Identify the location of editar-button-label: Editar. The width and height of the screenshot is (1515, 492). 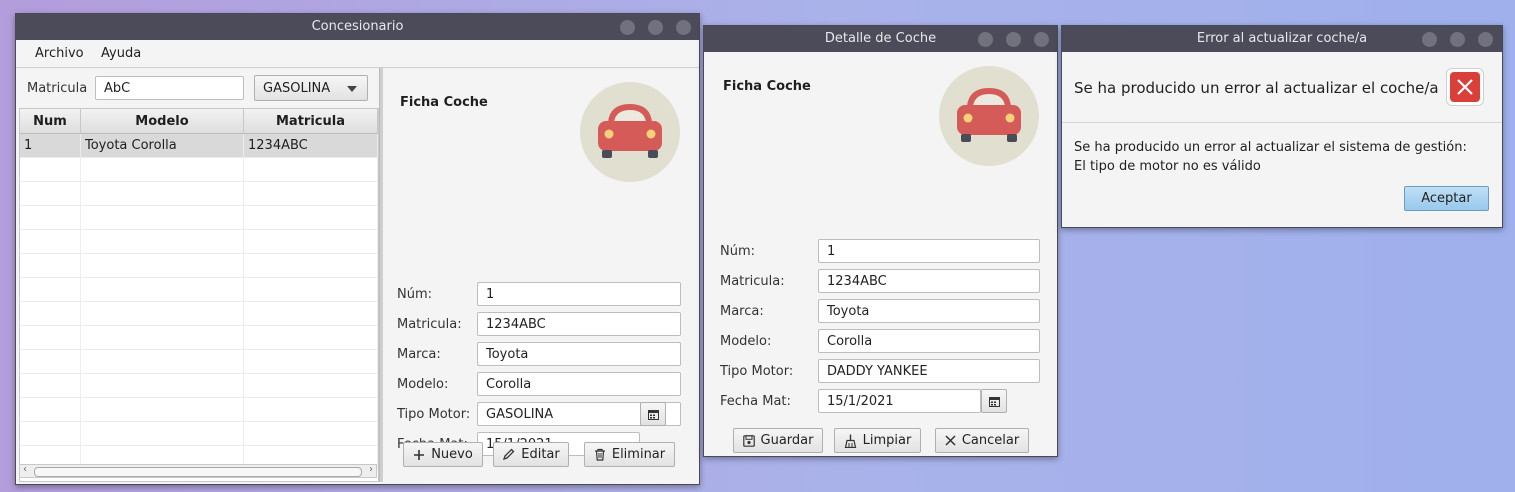
(540, 454).